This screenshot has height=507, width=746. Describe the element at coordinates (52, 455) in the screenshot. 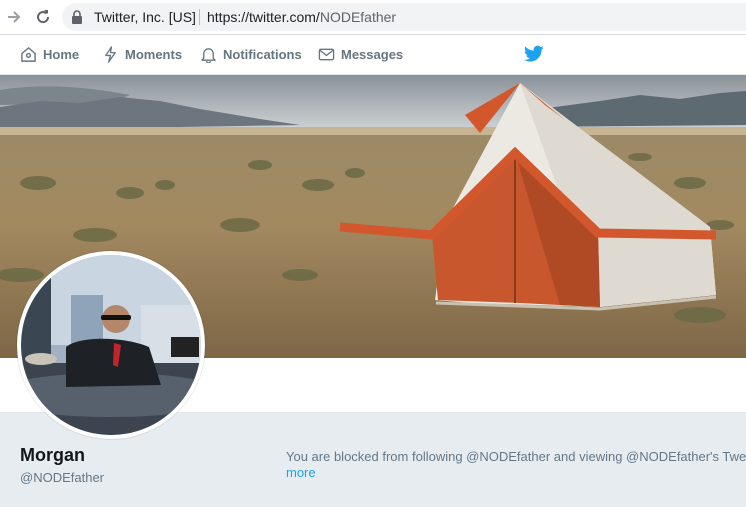

I see `profile-name: Morgan` at that location.